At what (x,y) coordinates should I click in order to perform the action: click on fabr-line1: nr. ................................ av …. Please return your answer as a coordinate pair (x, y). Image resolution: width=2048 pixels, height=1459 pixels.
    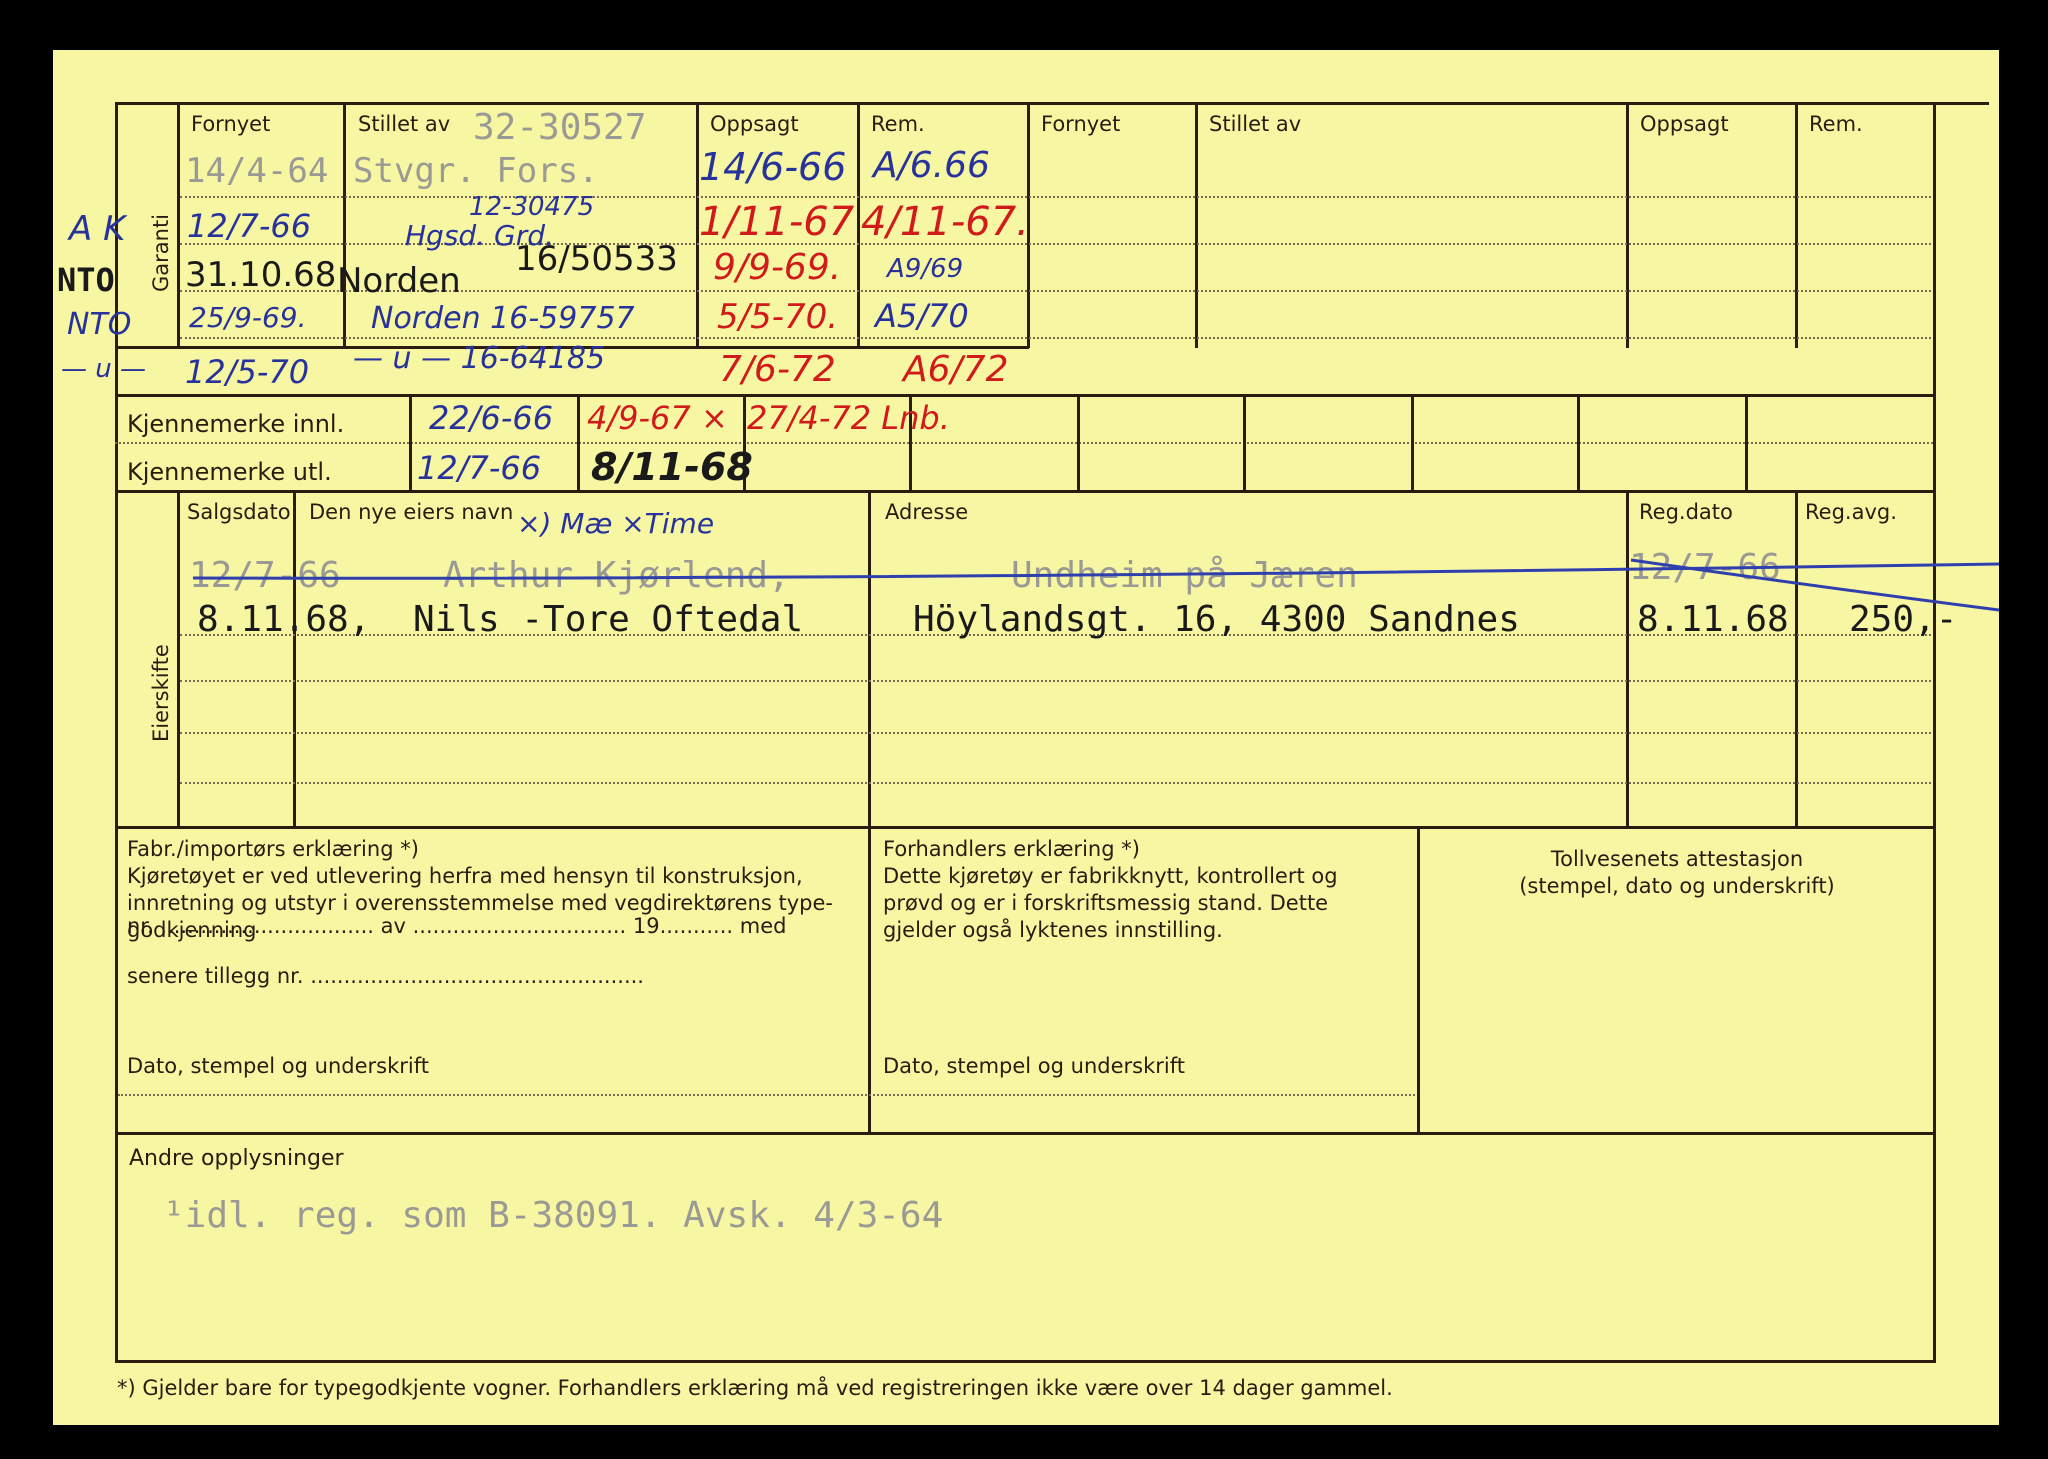
    Looking at the image, I should click on (457, 926).